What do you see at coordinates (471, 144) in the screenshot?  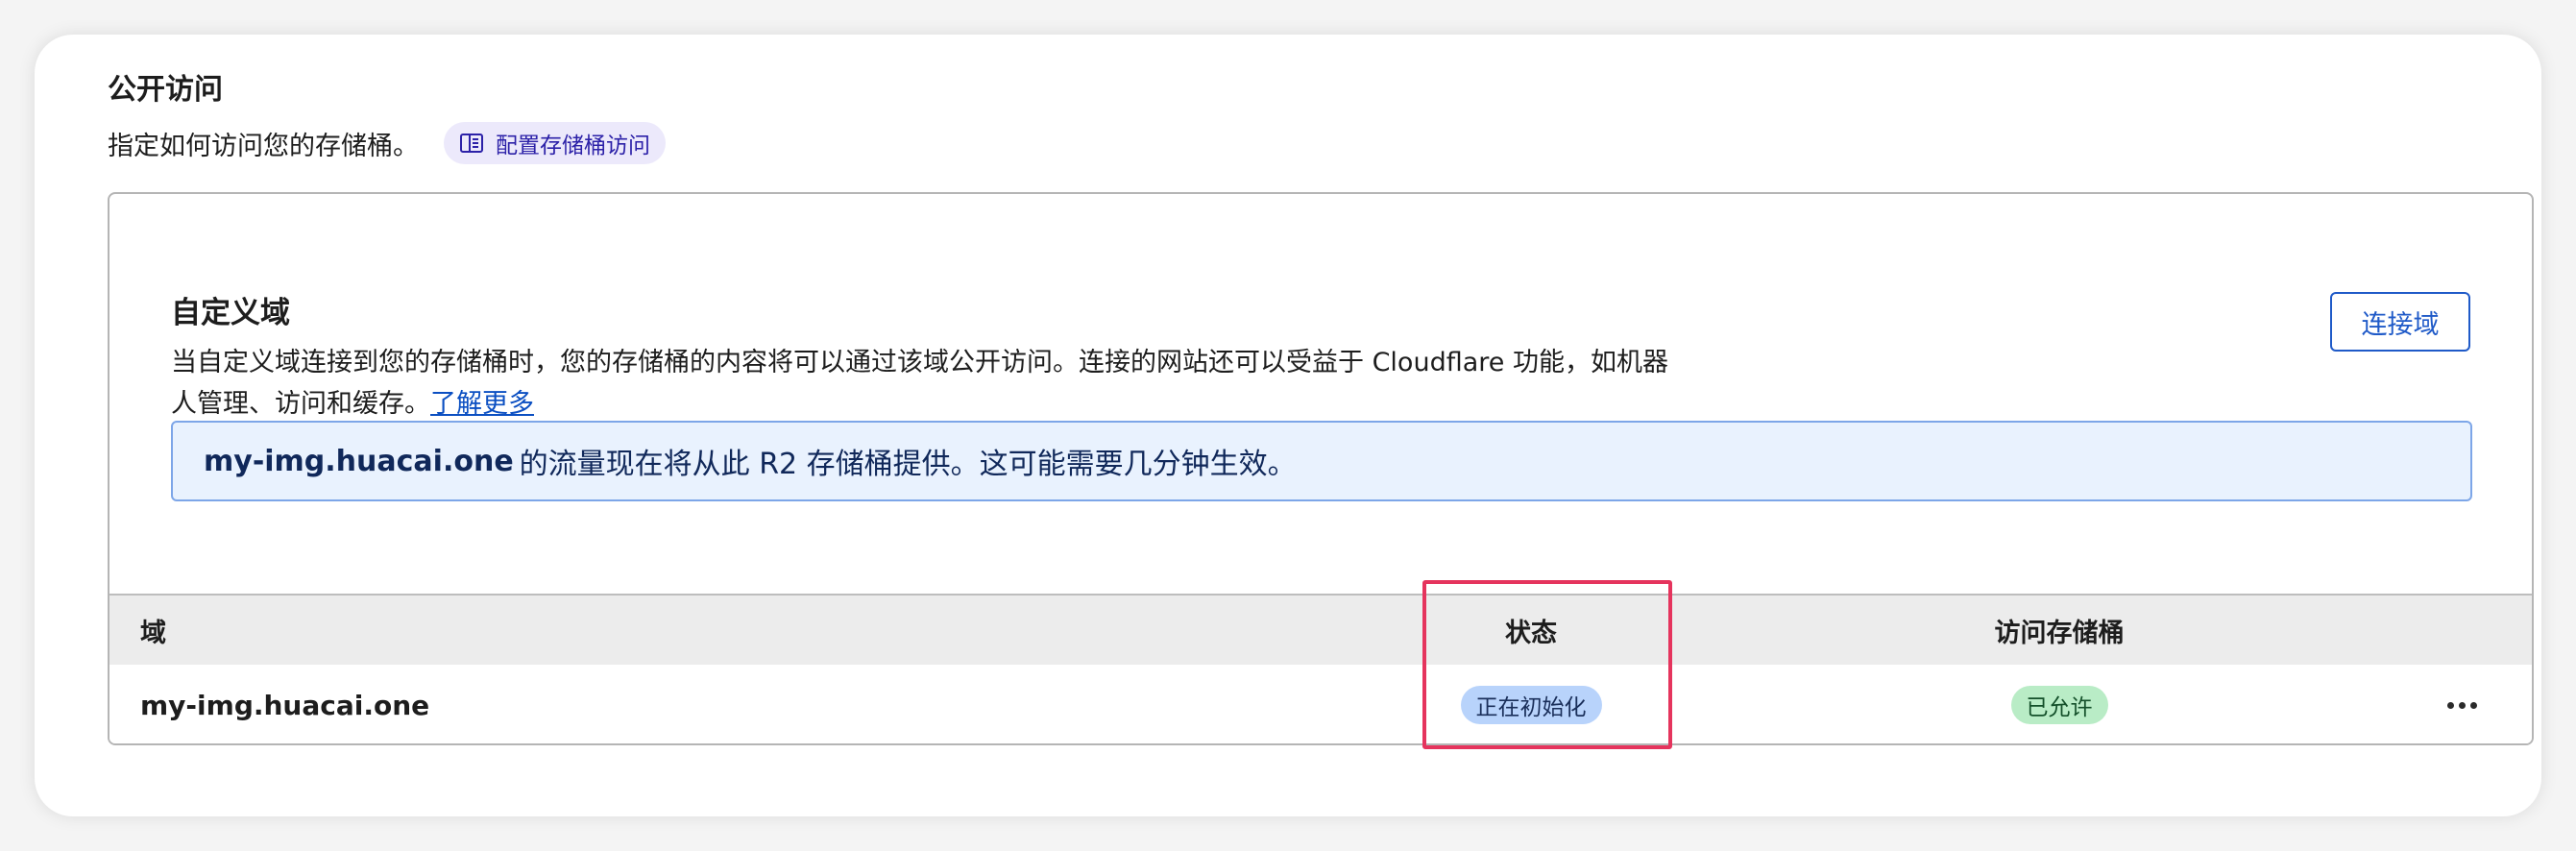 I see `book-icon` at bounding box center [471, 144].